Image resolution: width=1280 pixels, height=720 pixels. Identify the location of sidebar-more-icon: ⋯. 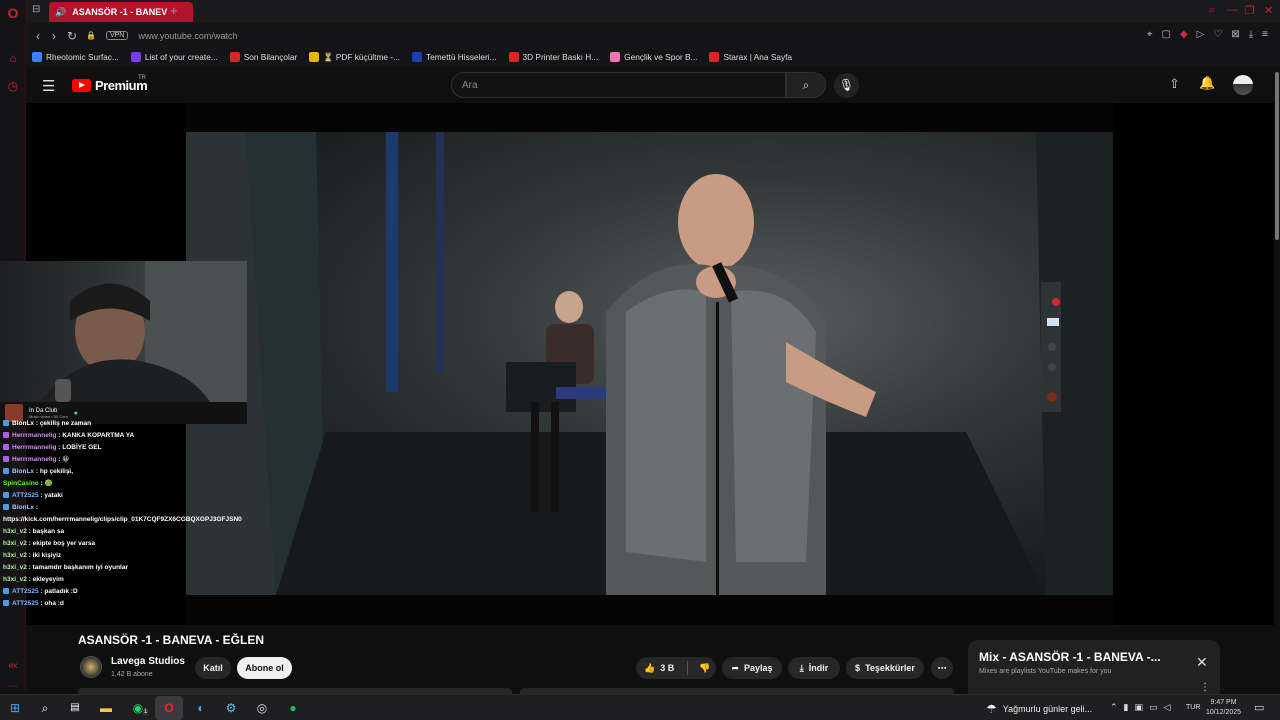
(13, 686).